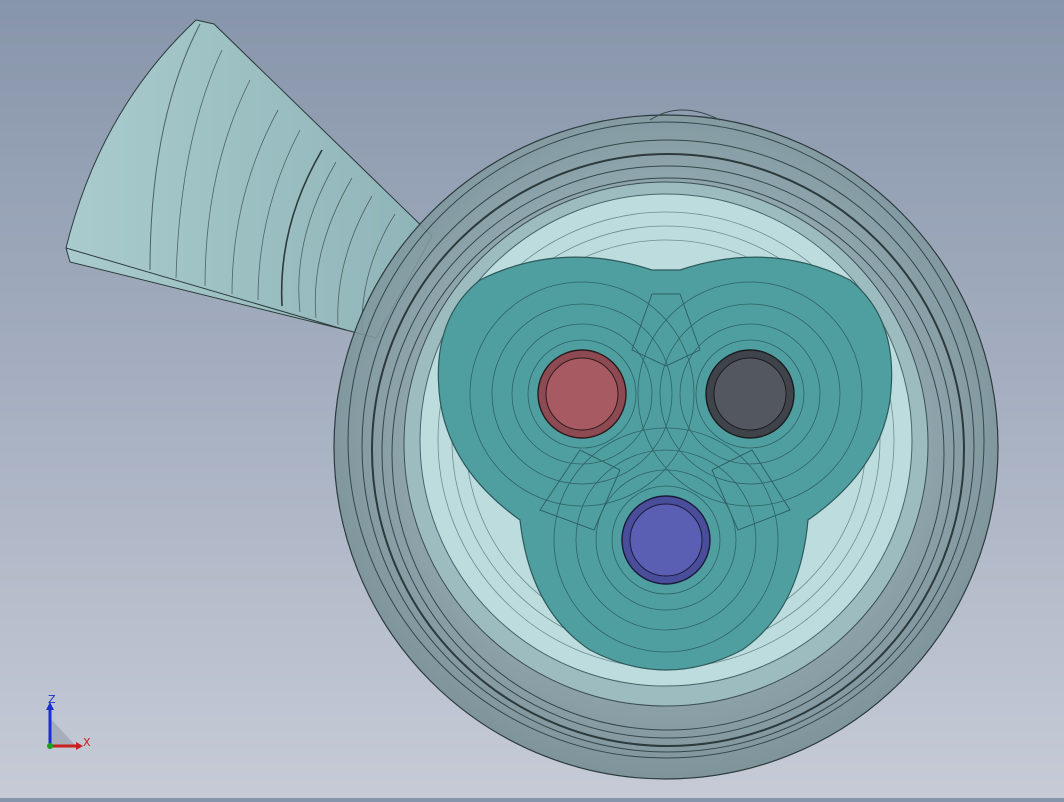 This screenshot has width=1064, height=802. Describe the element at coordinates (52, 700) in the screenshot. I see `z-axis-label: Z` at that location.